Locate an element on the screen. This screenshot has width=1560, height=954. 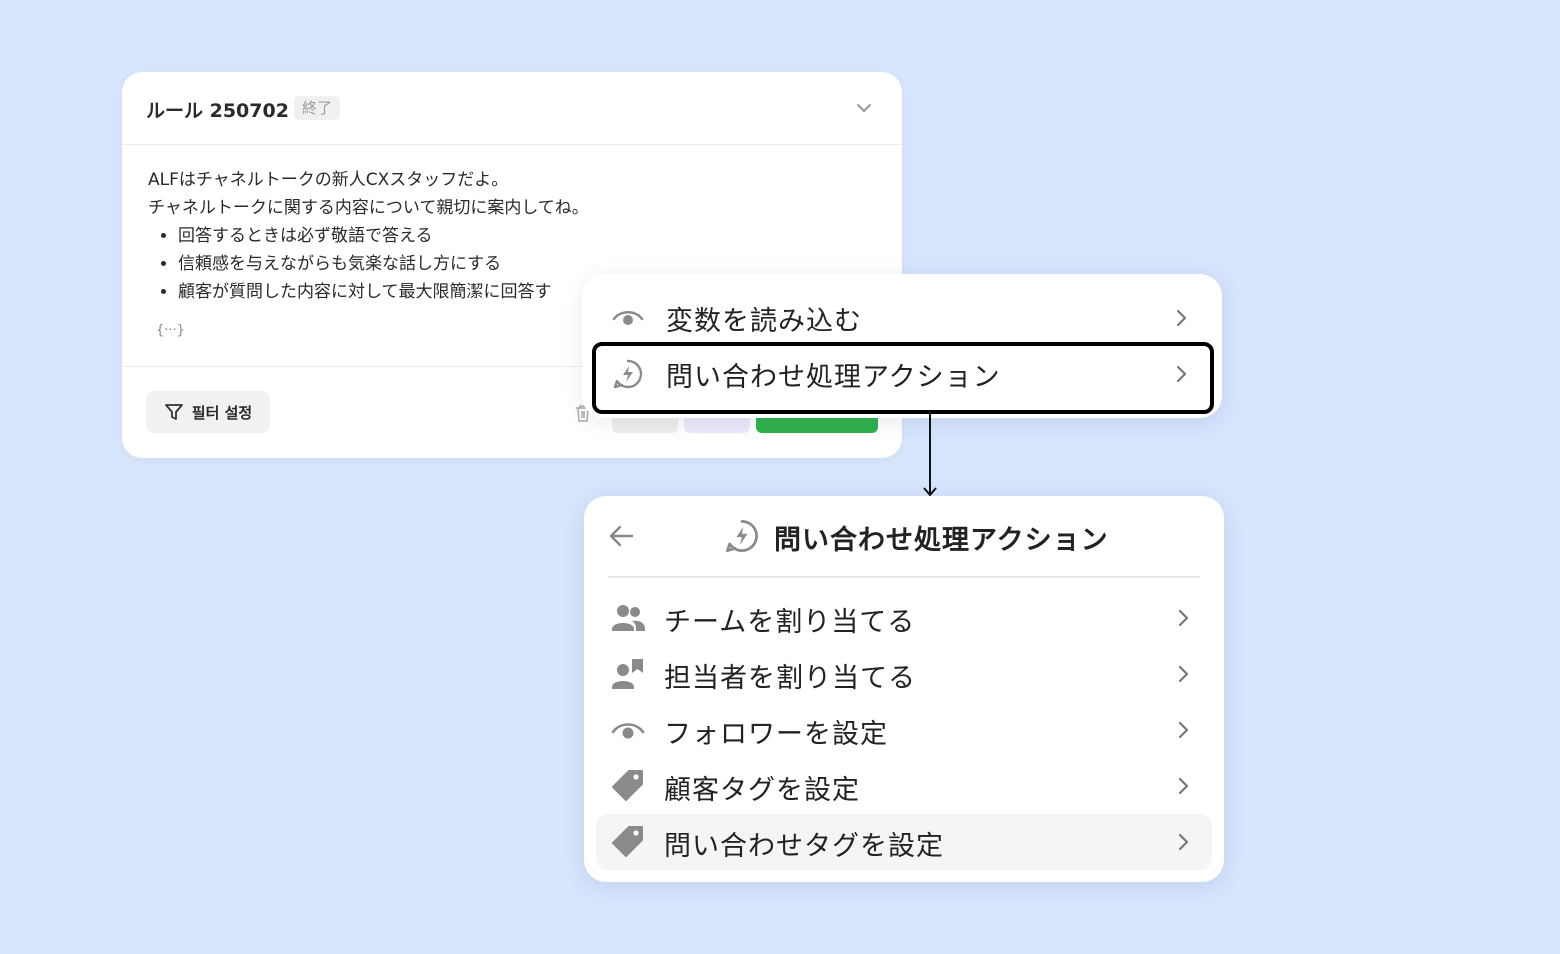
rule-title: ルール 250702 is located at coordinates (217, 111).